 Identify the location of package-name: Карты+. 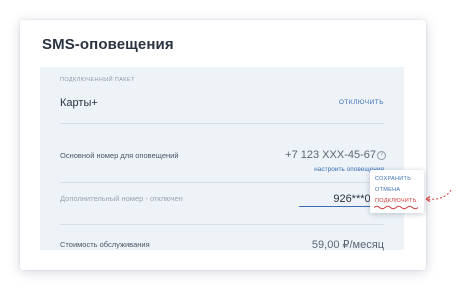
(79, 103).